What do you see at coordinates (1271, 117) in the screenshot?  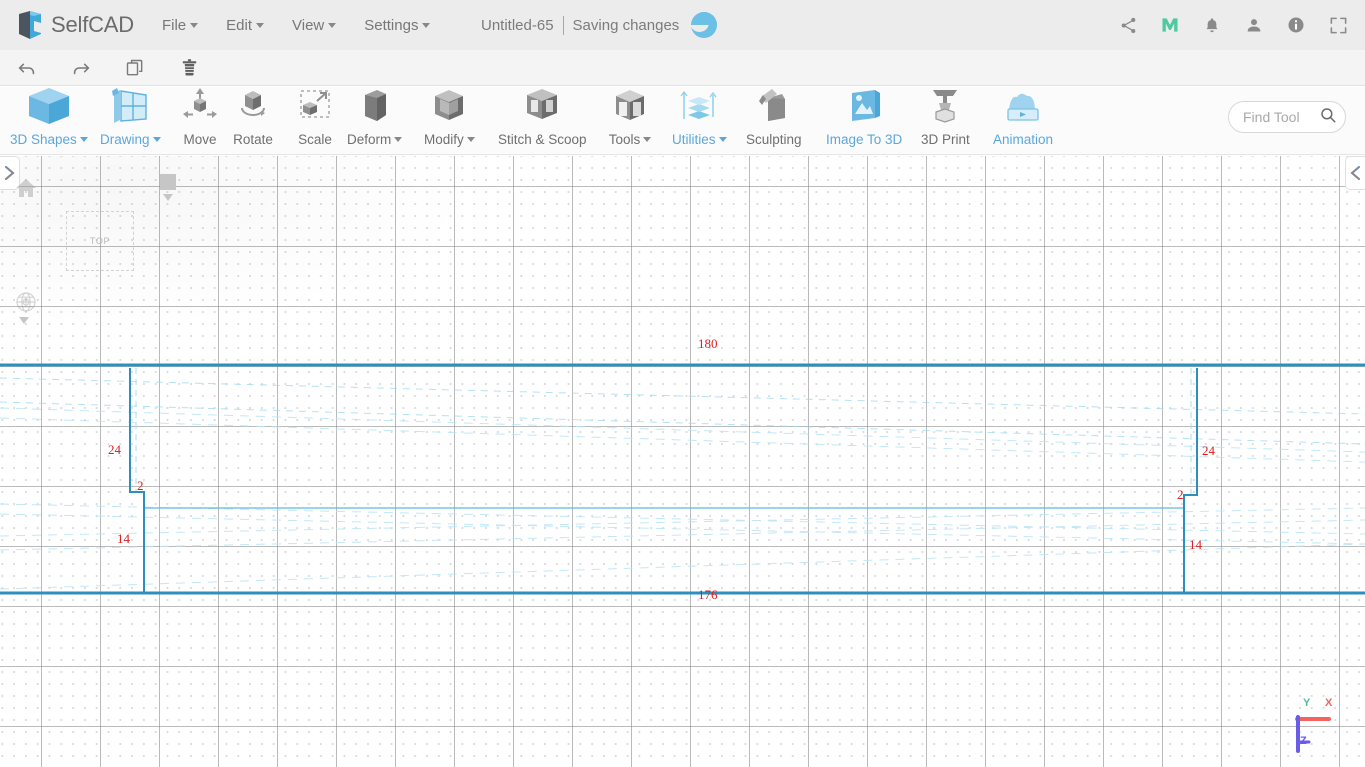 I see `search-placeholder: Find Tool` at bounding box center [1271, 117].